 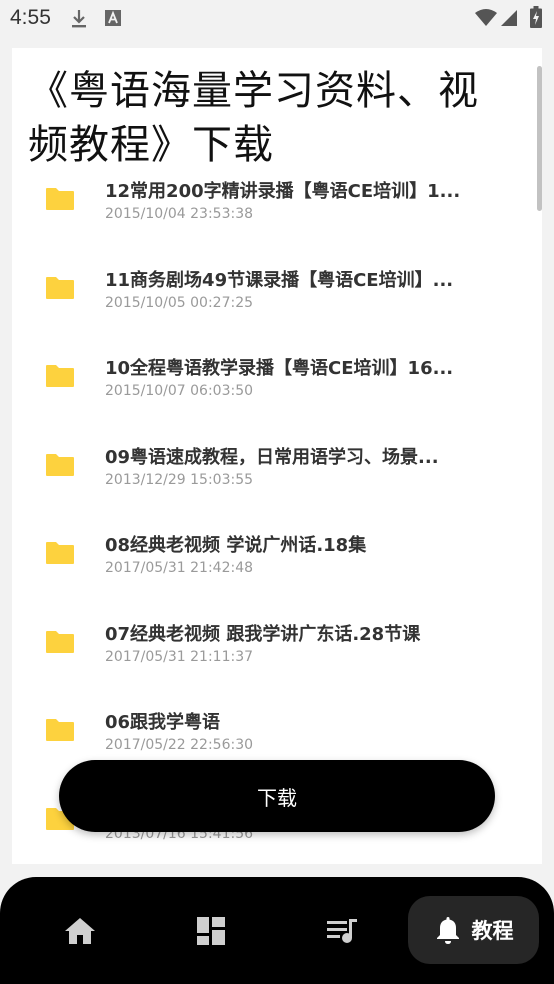 I want to click on download-button: 下载, so click(x=277, y=796).